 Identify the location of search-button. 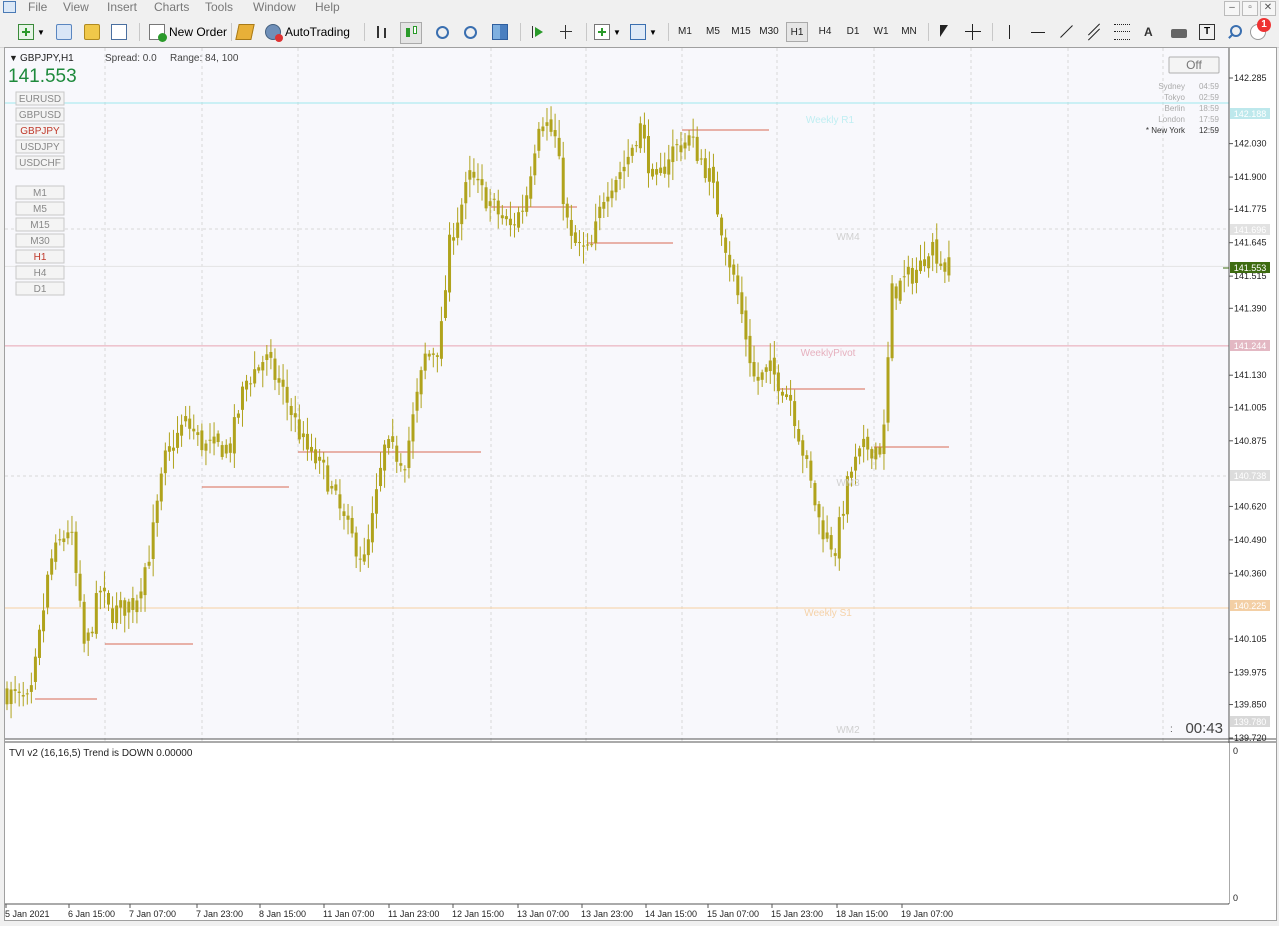
(1234, 32).